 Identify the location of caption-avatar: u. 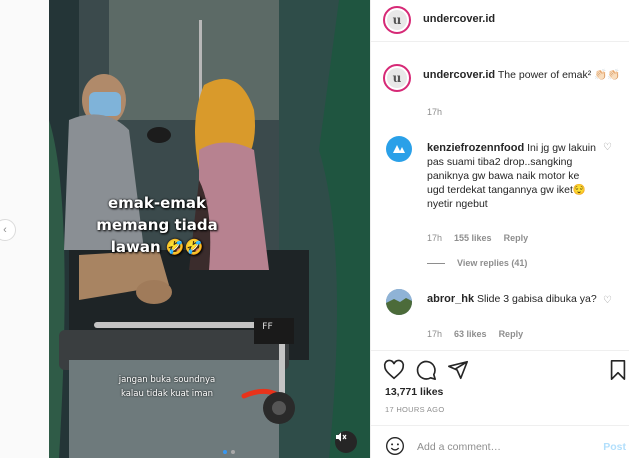
(397, 78).